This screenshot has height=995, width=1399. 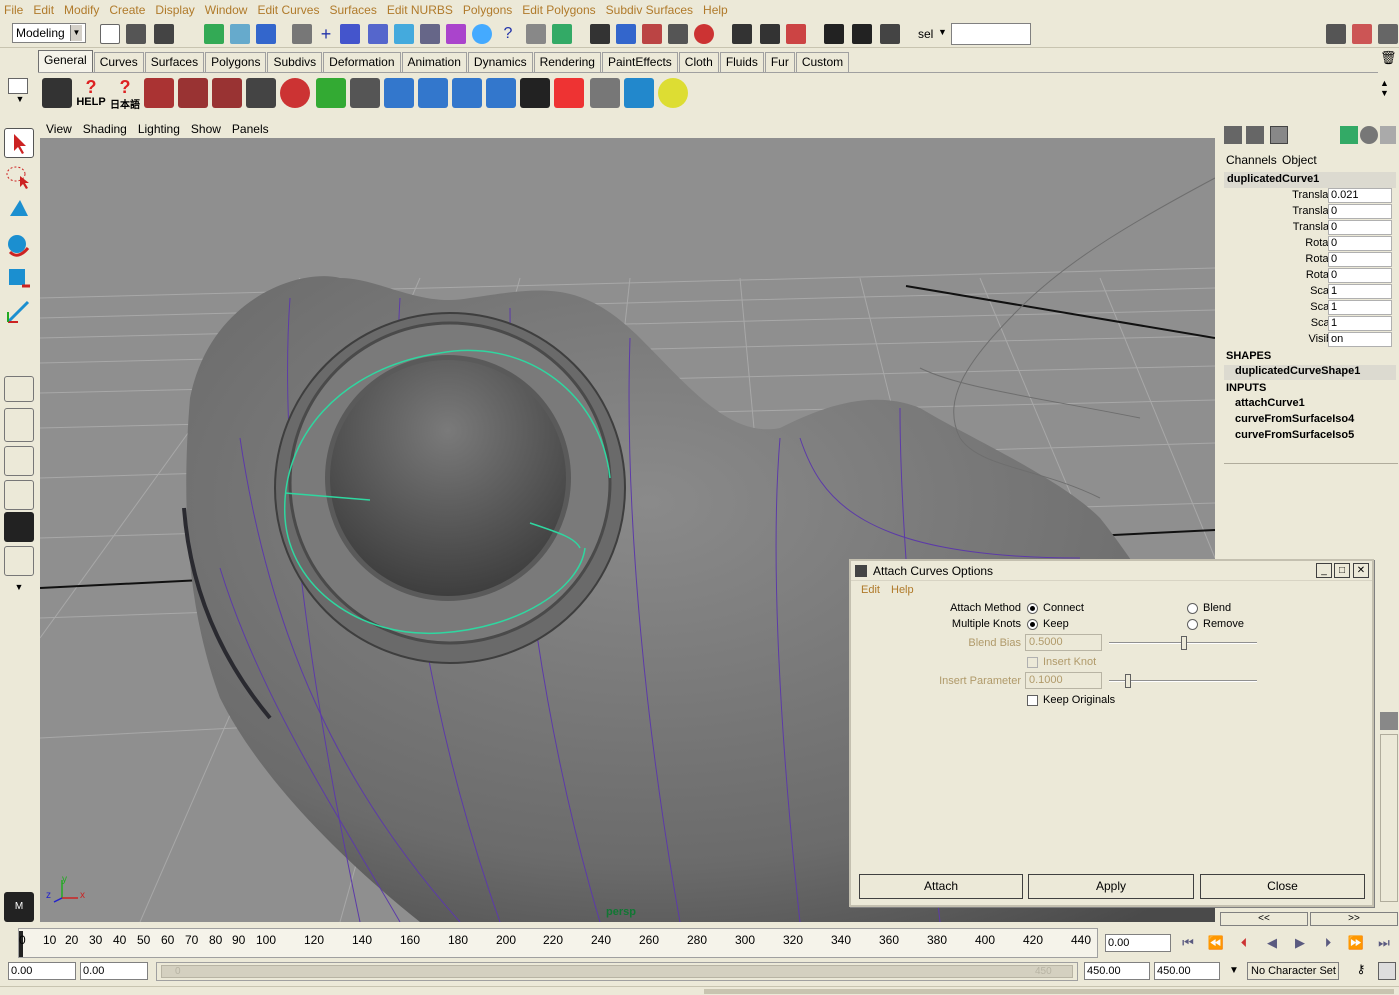 What do you see at coordinates (1310, 180) in the screenshot?
I see `object-name: duplicatedCurve1` at bounding box center [1310, 180].